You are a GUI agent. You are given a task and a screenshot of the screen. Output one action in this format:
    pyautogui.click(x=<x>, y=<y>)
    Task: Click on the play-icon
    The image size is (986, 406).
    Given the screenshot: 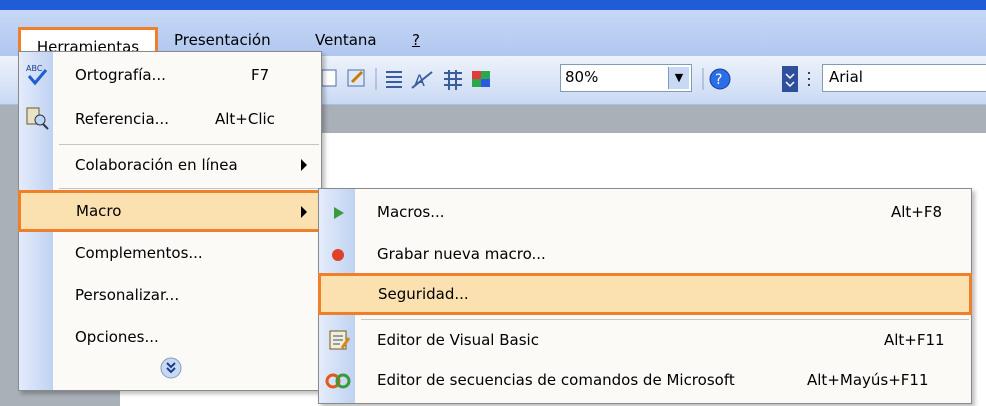 What is the action you would take?
    pyautogui.click(x=339, y=213)
    